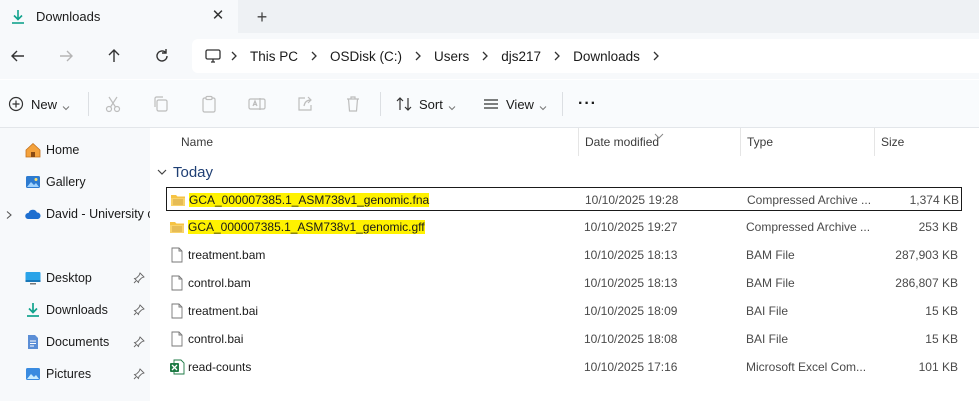  I want to click on copy-icon, so click(161, 104).